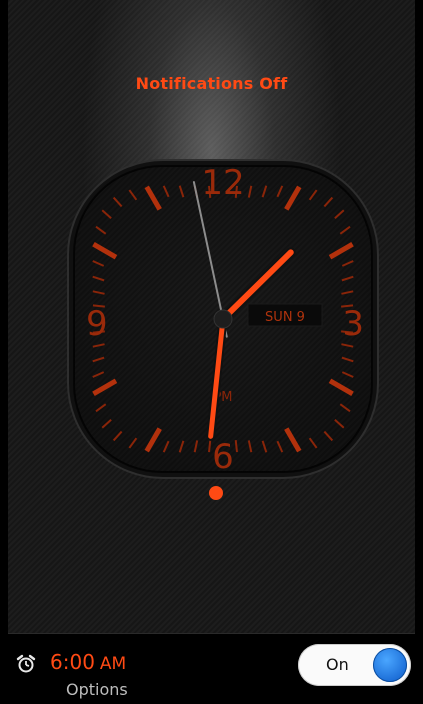 Image resolution: width=423 pixels, height=704 pixels. Describe the element at coordinates (113, 664) in the screenshot. I see `alarm-ampm: AM` at that location.